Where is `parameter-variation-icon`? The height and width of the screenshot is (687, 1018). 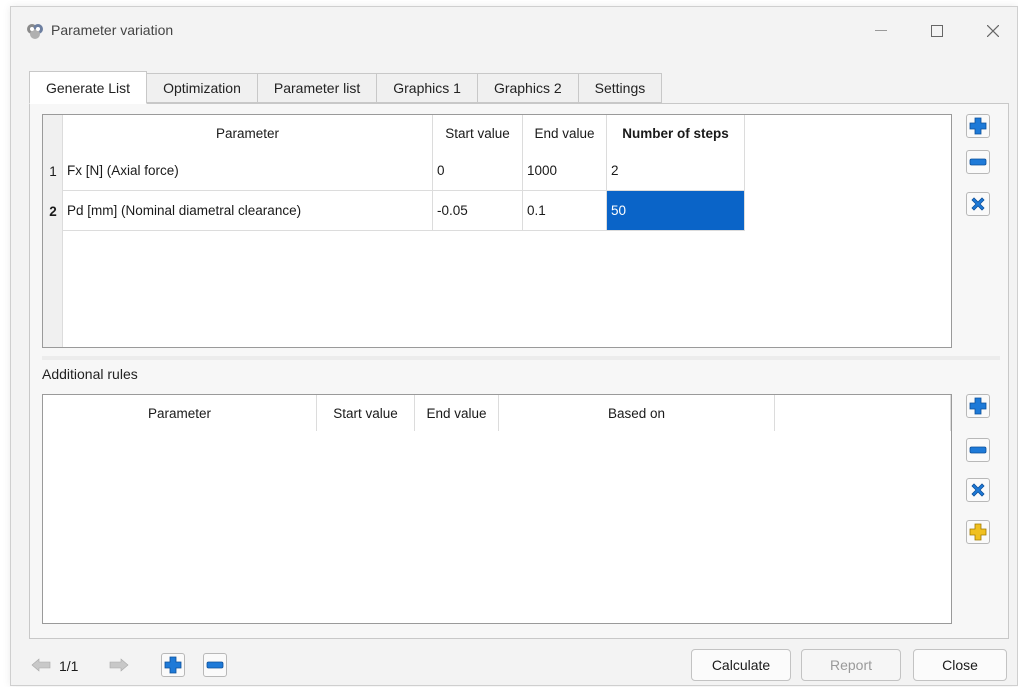
parameter-variation-icon is located at coordinates (35, 31).